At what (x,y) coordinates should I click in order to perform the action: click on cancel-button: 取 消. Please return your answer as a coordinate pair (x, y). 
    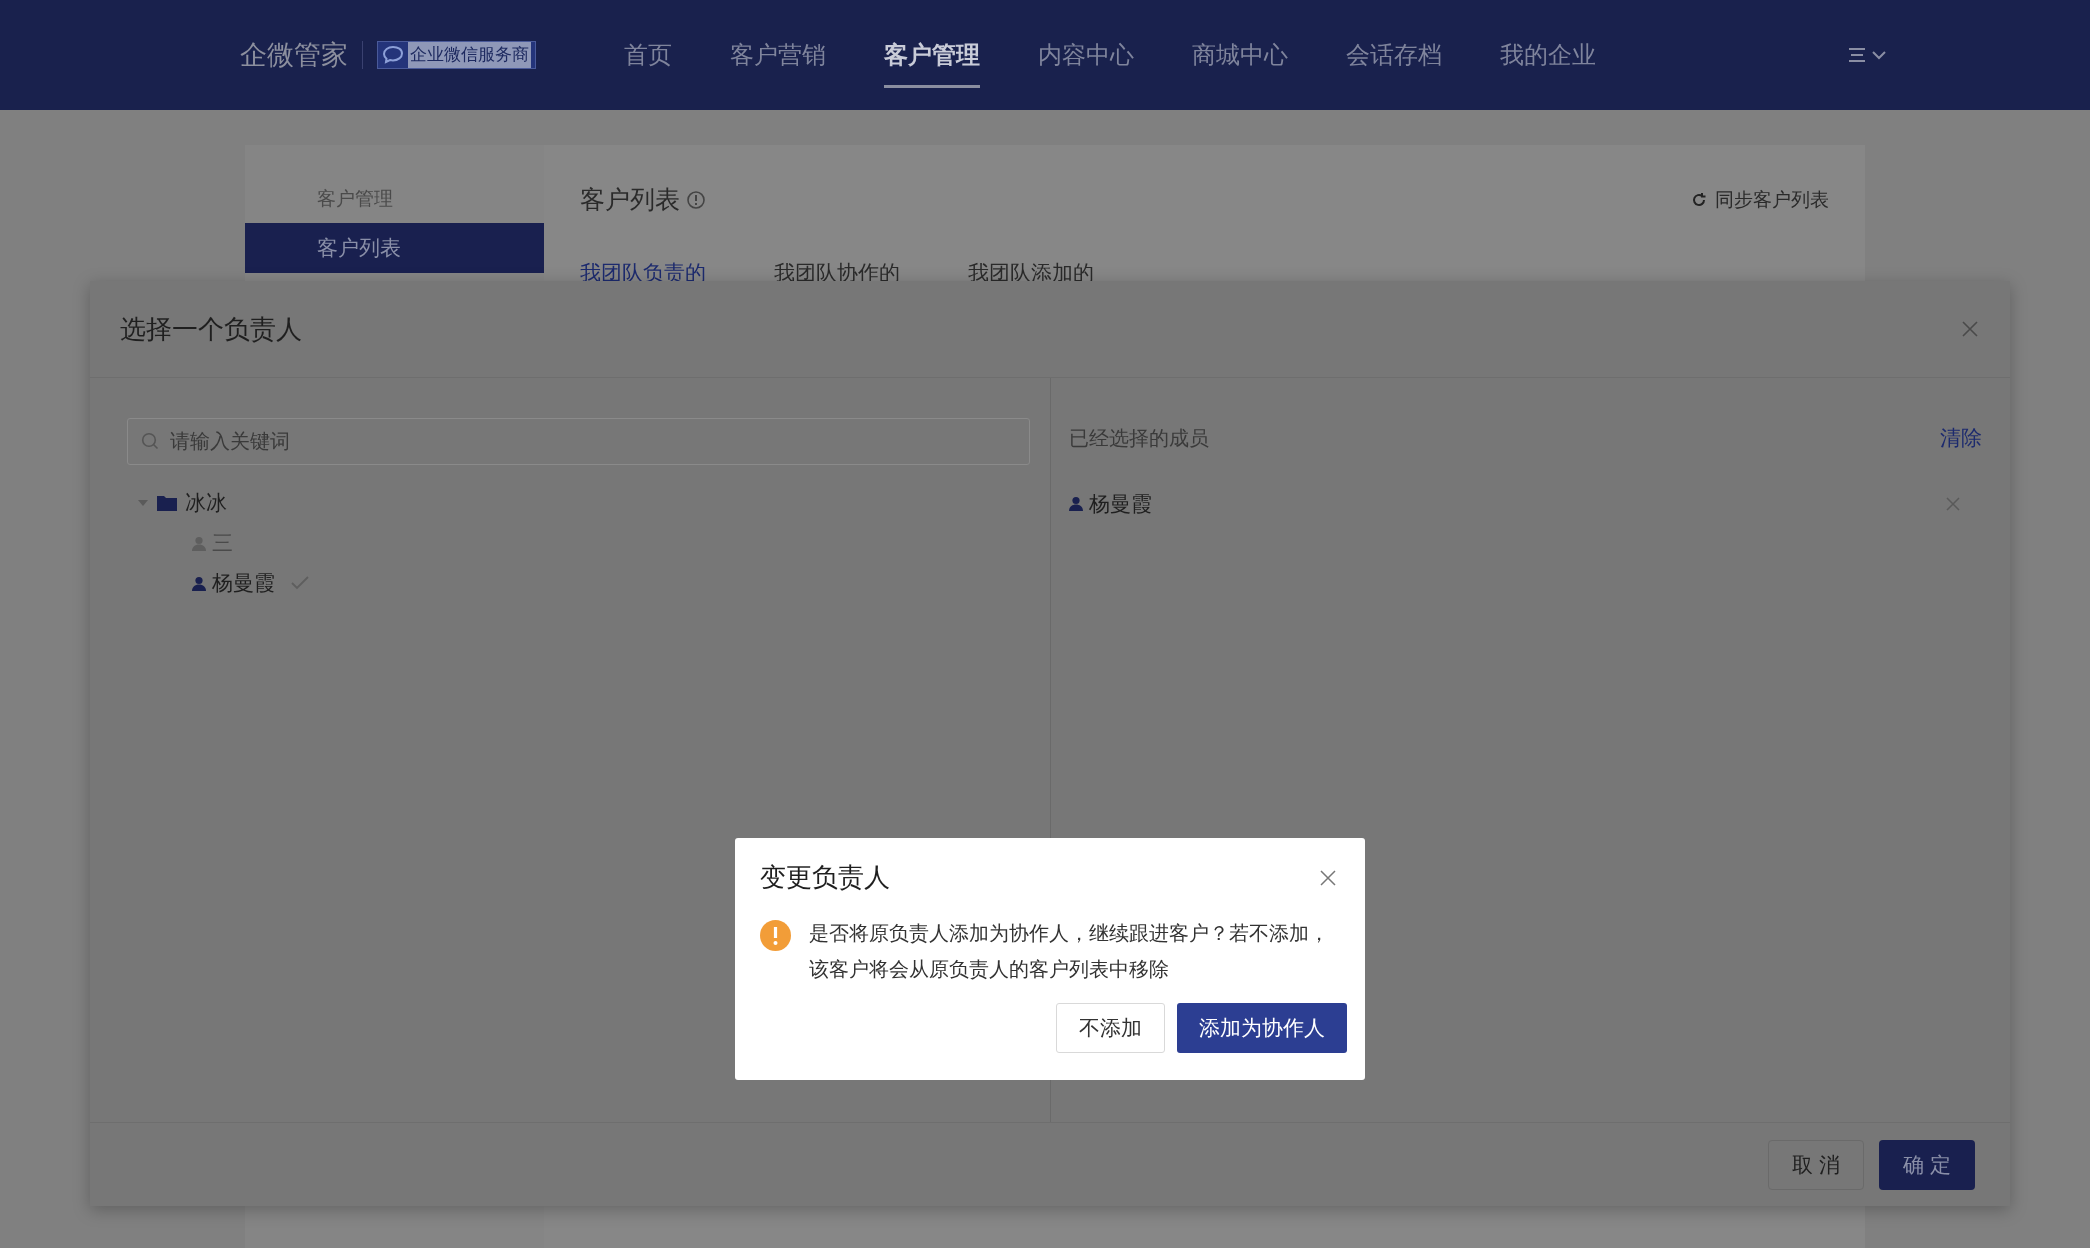
    Looking at the image, I should click on (1816, 1164).